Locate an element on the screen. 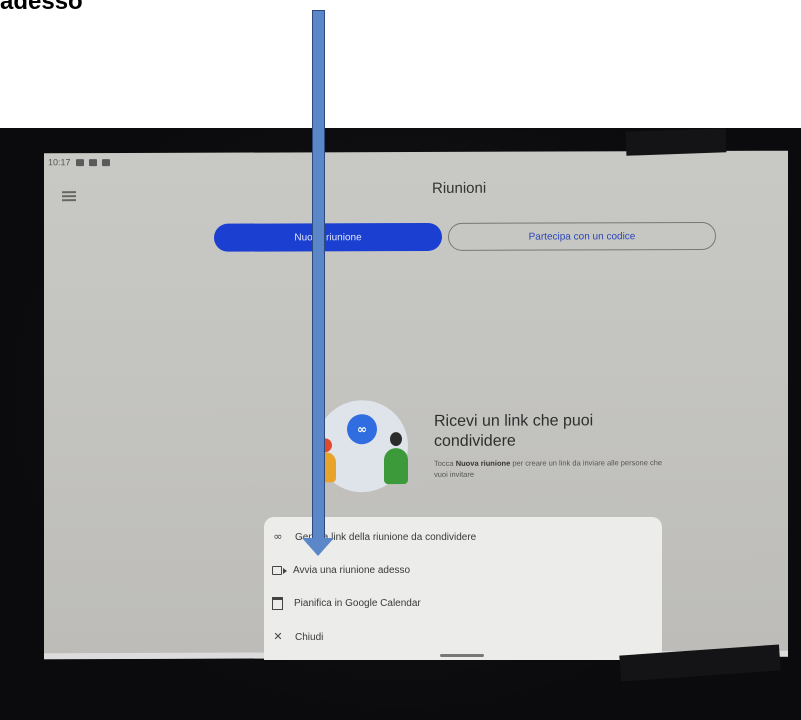  status-time: 10:17 is located at coordinates (59, 162).